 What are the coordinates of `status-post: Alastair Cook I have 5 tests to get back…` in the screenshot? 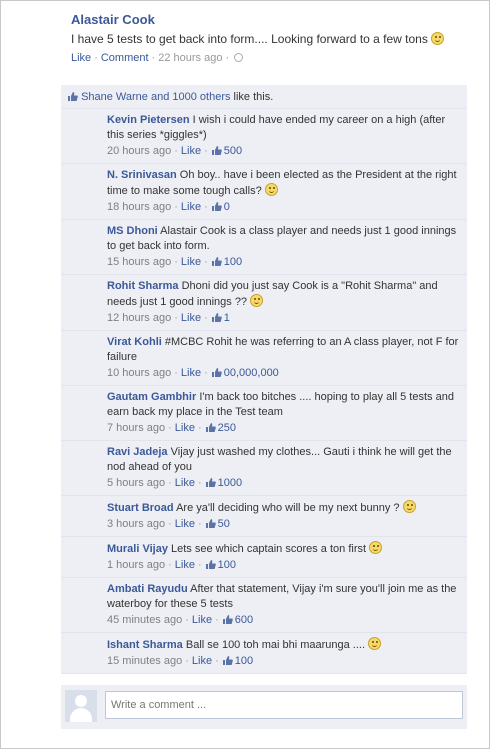 It's located at (276, 38).